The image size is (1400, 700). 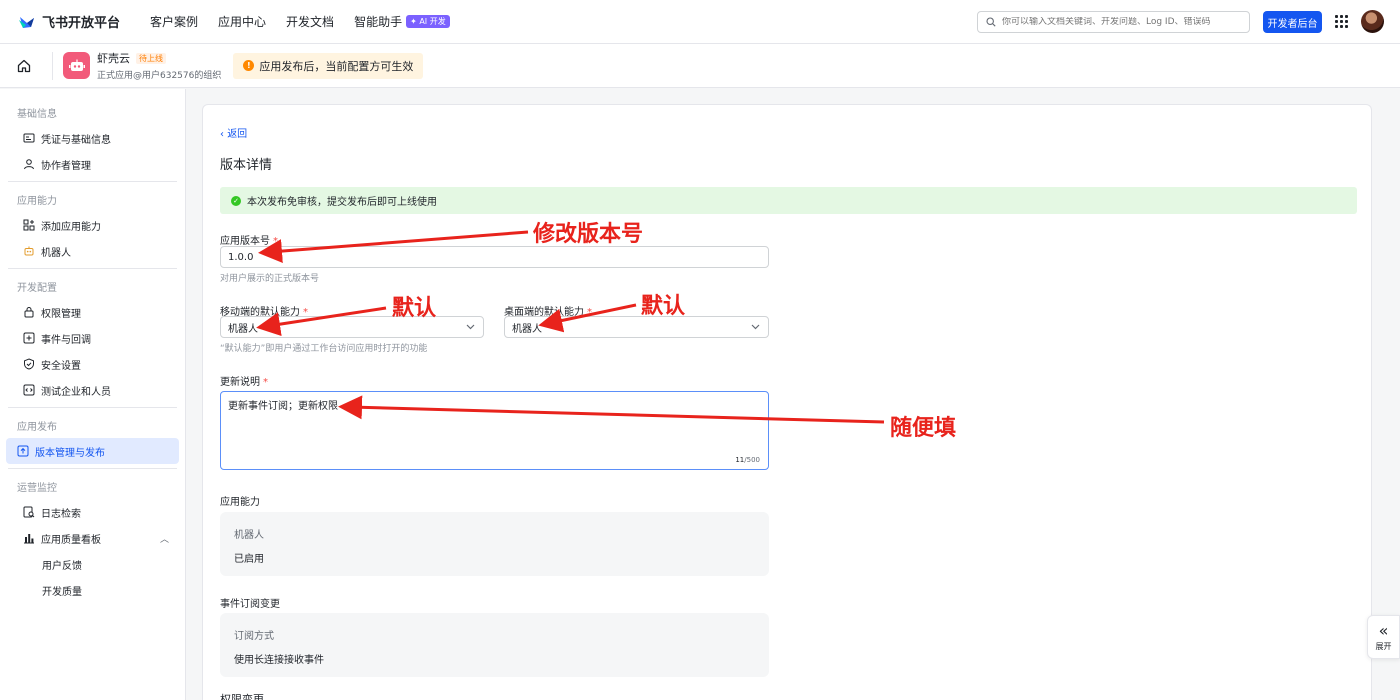 I want to click on logo: 飞书开放平台, so click(x=69, y=21).